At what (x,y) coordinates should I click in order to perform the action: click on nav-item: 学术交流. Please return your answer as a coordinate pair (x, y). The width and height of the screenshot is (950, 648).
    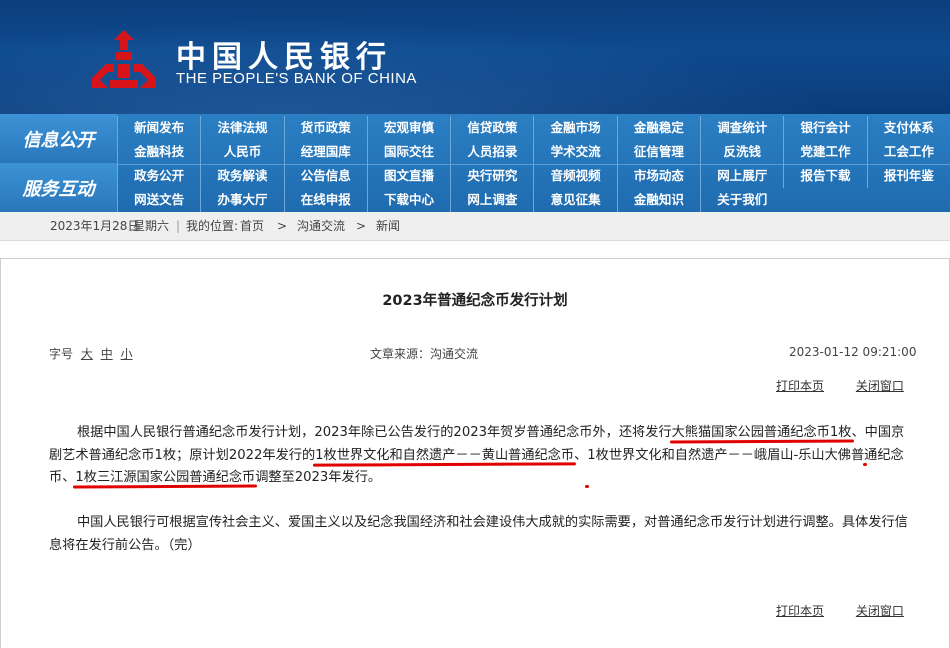
    Looking at the image, I should click on (574, 152).